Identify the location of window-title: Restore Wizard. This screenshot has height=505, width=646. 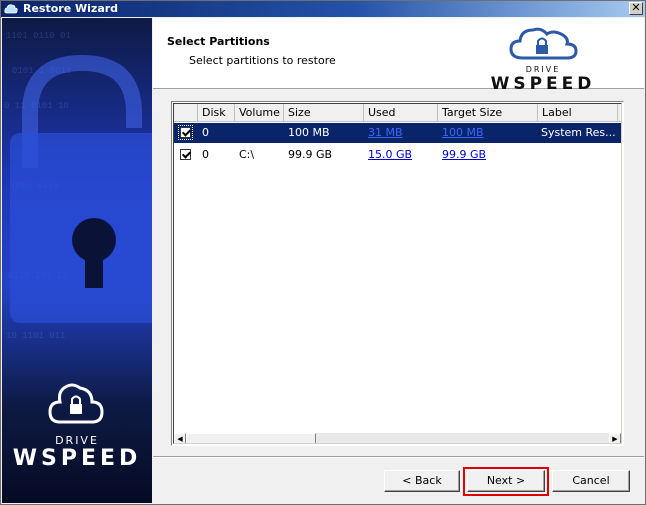
(71, 8).